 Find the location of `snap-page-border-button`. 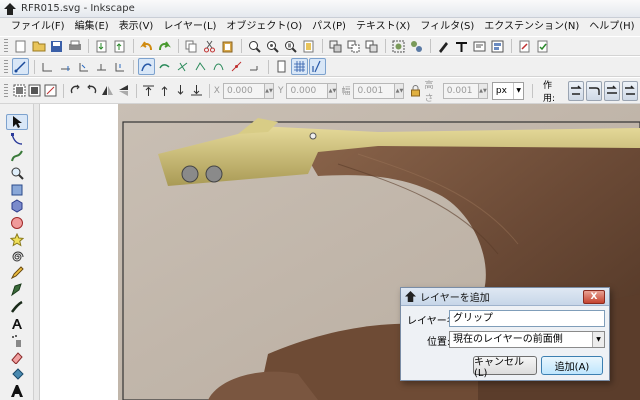

snap-page-border-button is located at coordinates (281, 66).